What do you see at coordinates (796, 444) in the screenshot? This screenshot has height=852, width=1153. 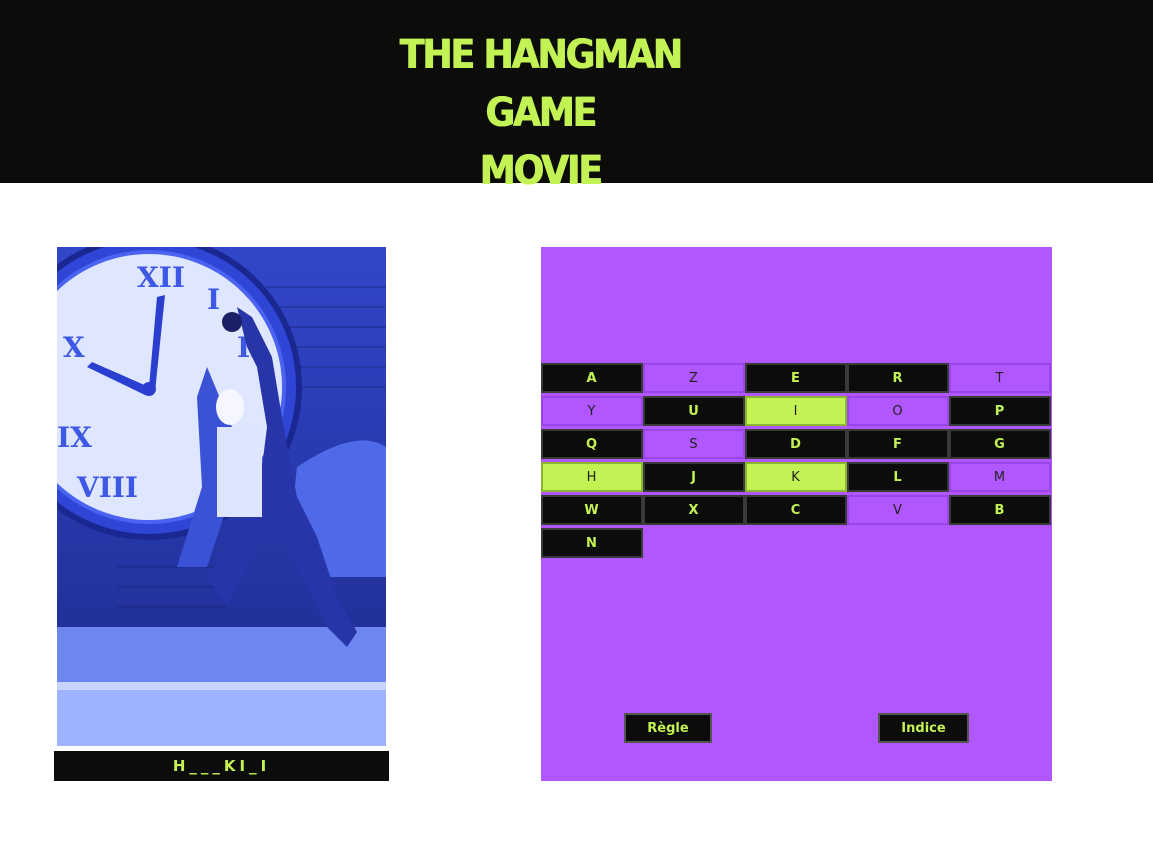 I see `key-d: D` at bounding box center [796, 444].